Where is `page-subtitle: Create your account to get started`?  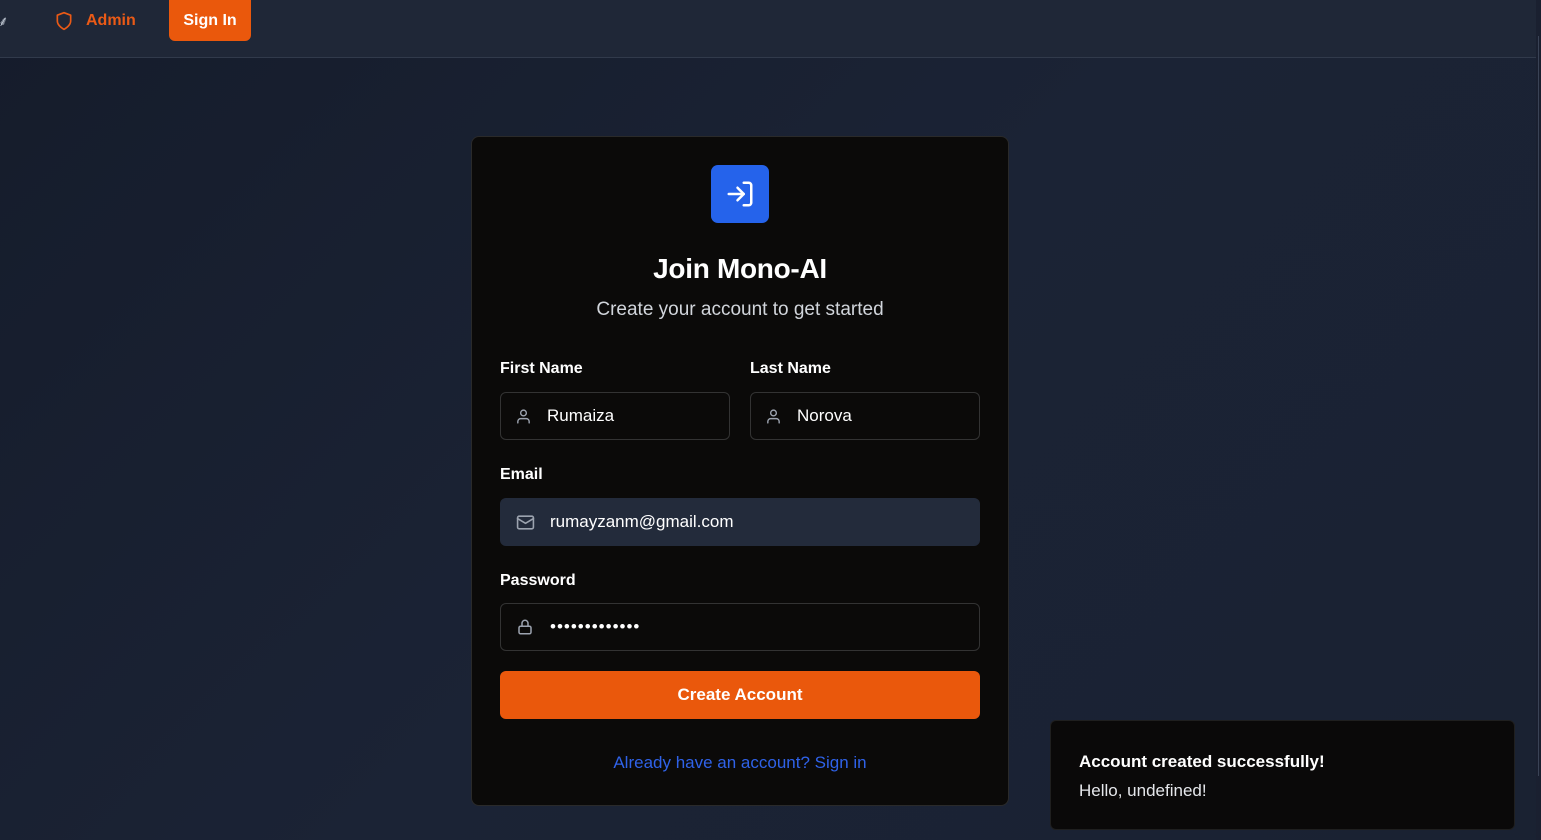
page-subtitle: Create your account to get started is located at coordinates (740, 309).